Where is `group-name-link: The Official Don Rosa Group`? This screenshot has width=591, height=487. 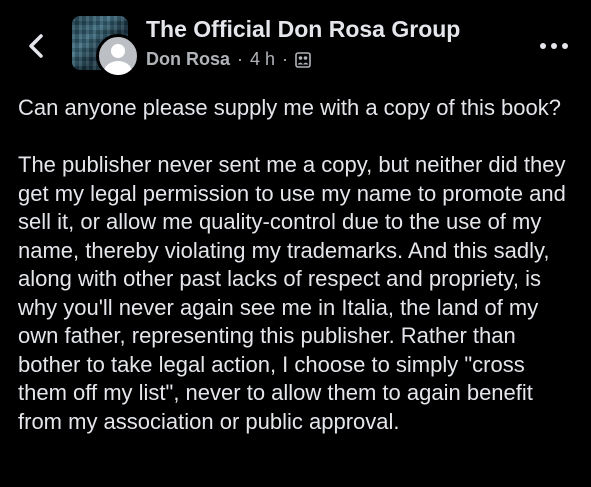 group-name-link: The Official Don Rosa Group is located at coordinates (303, 29).